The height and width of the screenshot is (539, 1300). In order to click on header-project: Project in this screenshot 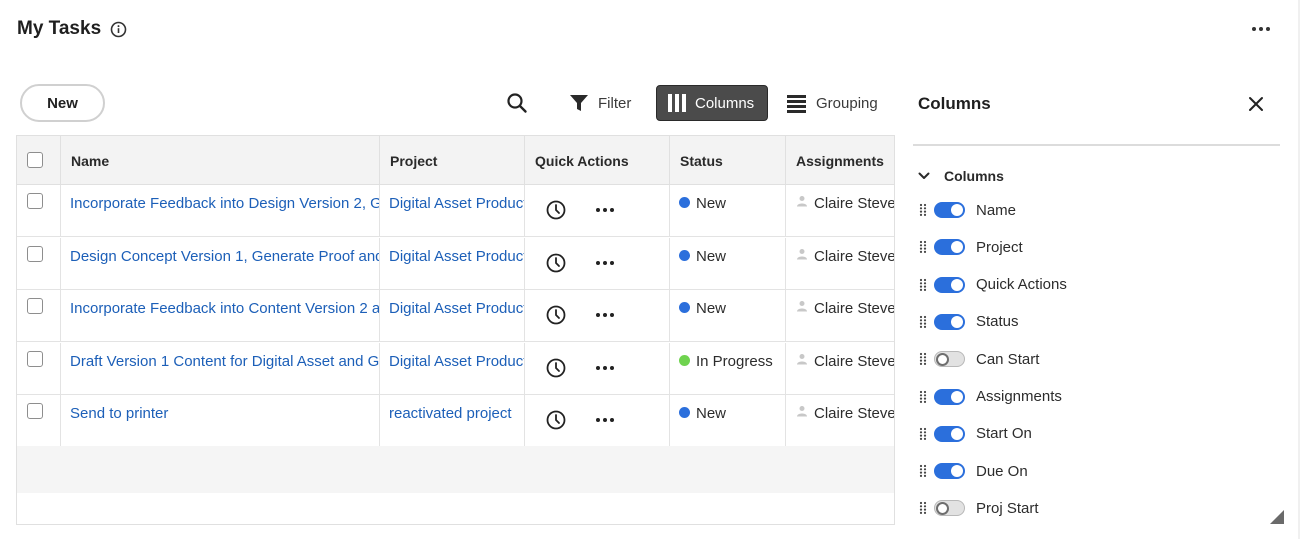, I will do `click(452, 160)`.